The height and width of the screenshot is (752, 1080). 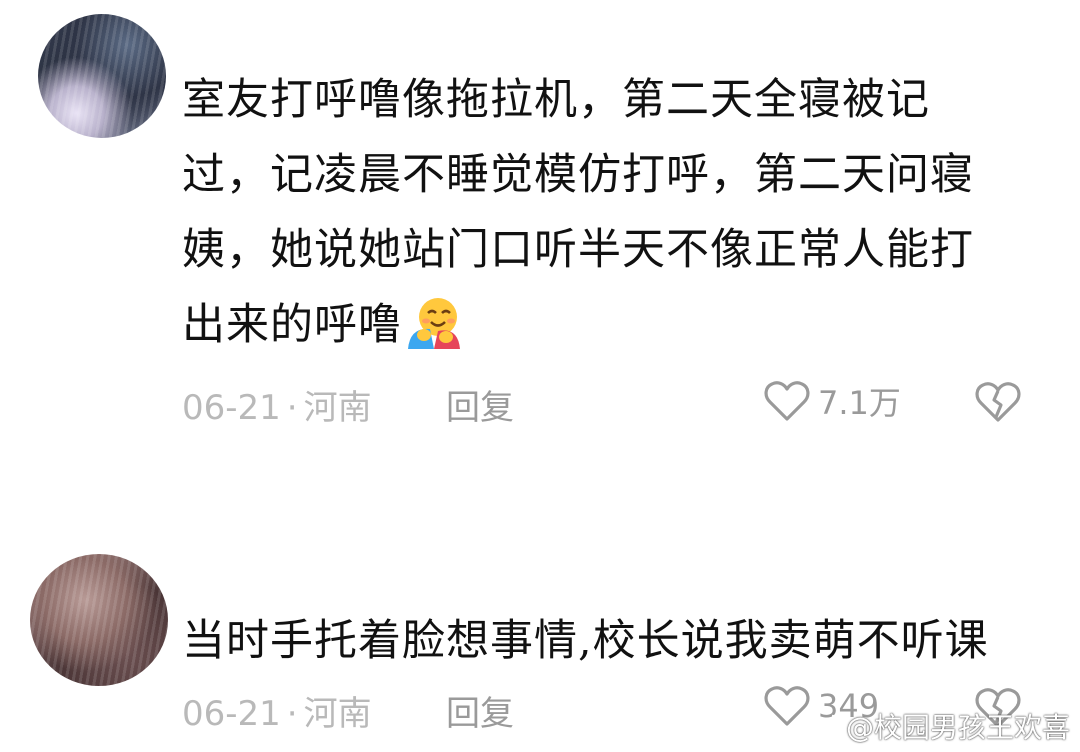 I want to click on like-button: 7.1万, so click(x=832, y=401).